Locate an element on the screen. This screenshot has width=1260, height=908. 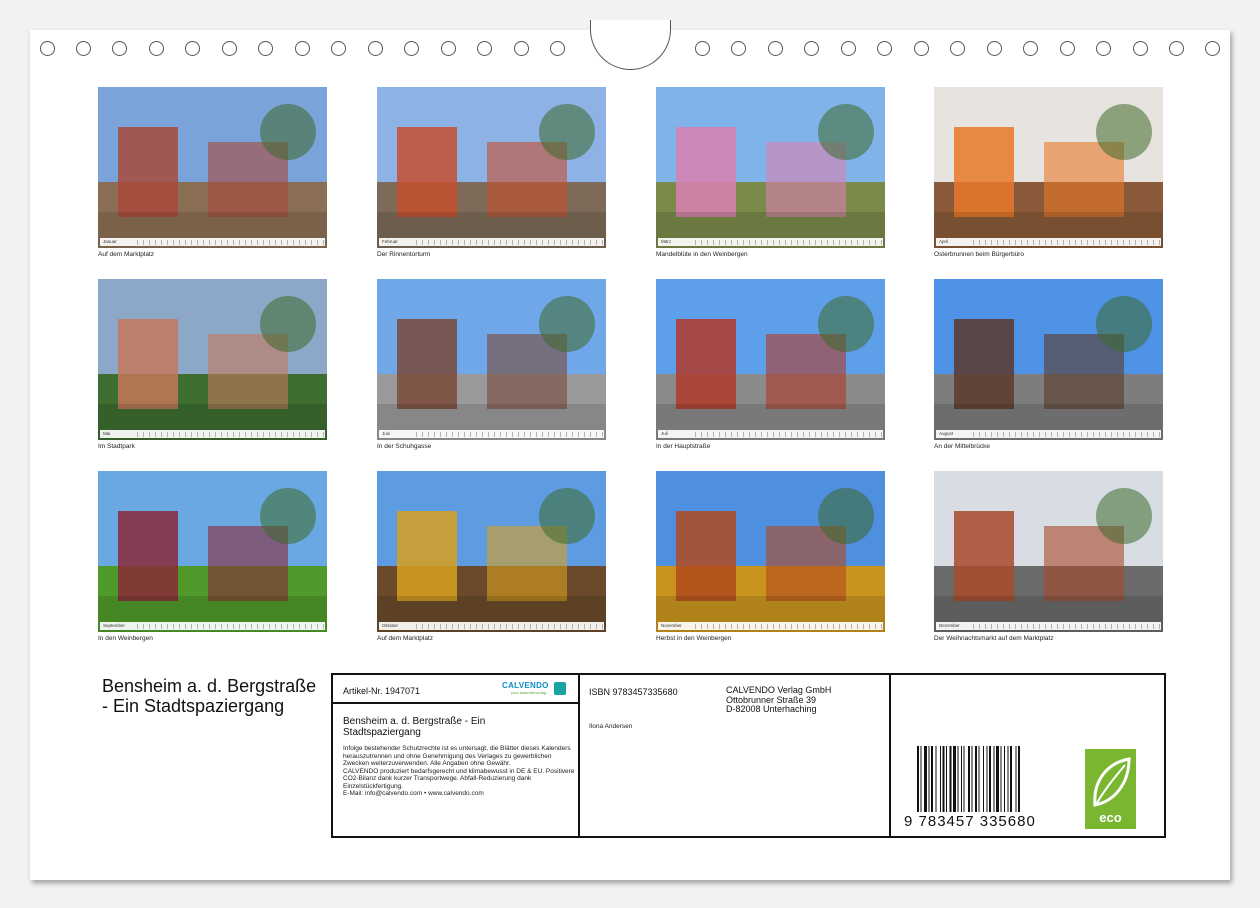
isbn: ISBN 9783457335680 is located at coordinates (633, 692).